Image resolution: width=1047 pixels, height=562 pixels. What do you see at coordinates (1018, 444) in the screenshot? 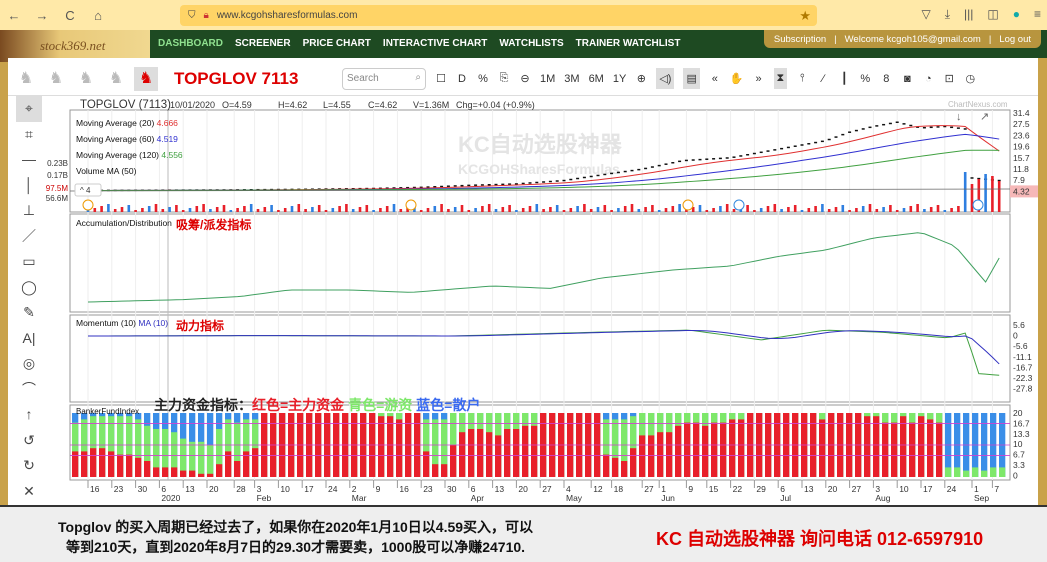
I see `banker-tick: 10` at bounding box center [1018, 444].